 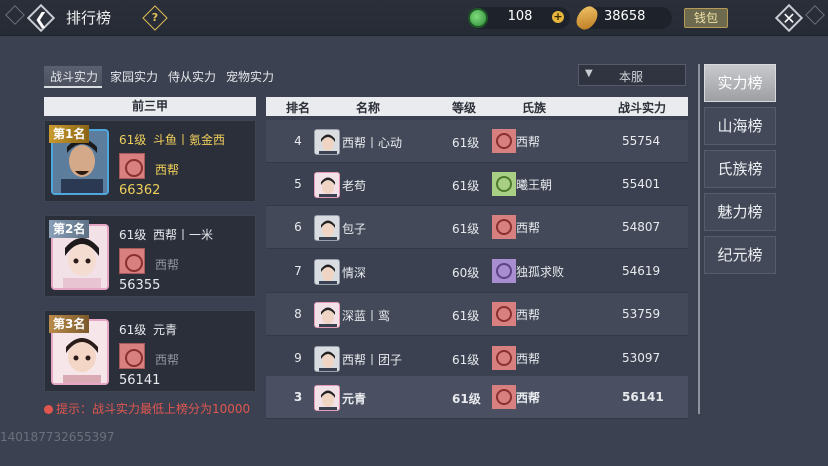 I want to click on table-row: 3 元青 61级 西帮 56141, so click(x=477, y=397).